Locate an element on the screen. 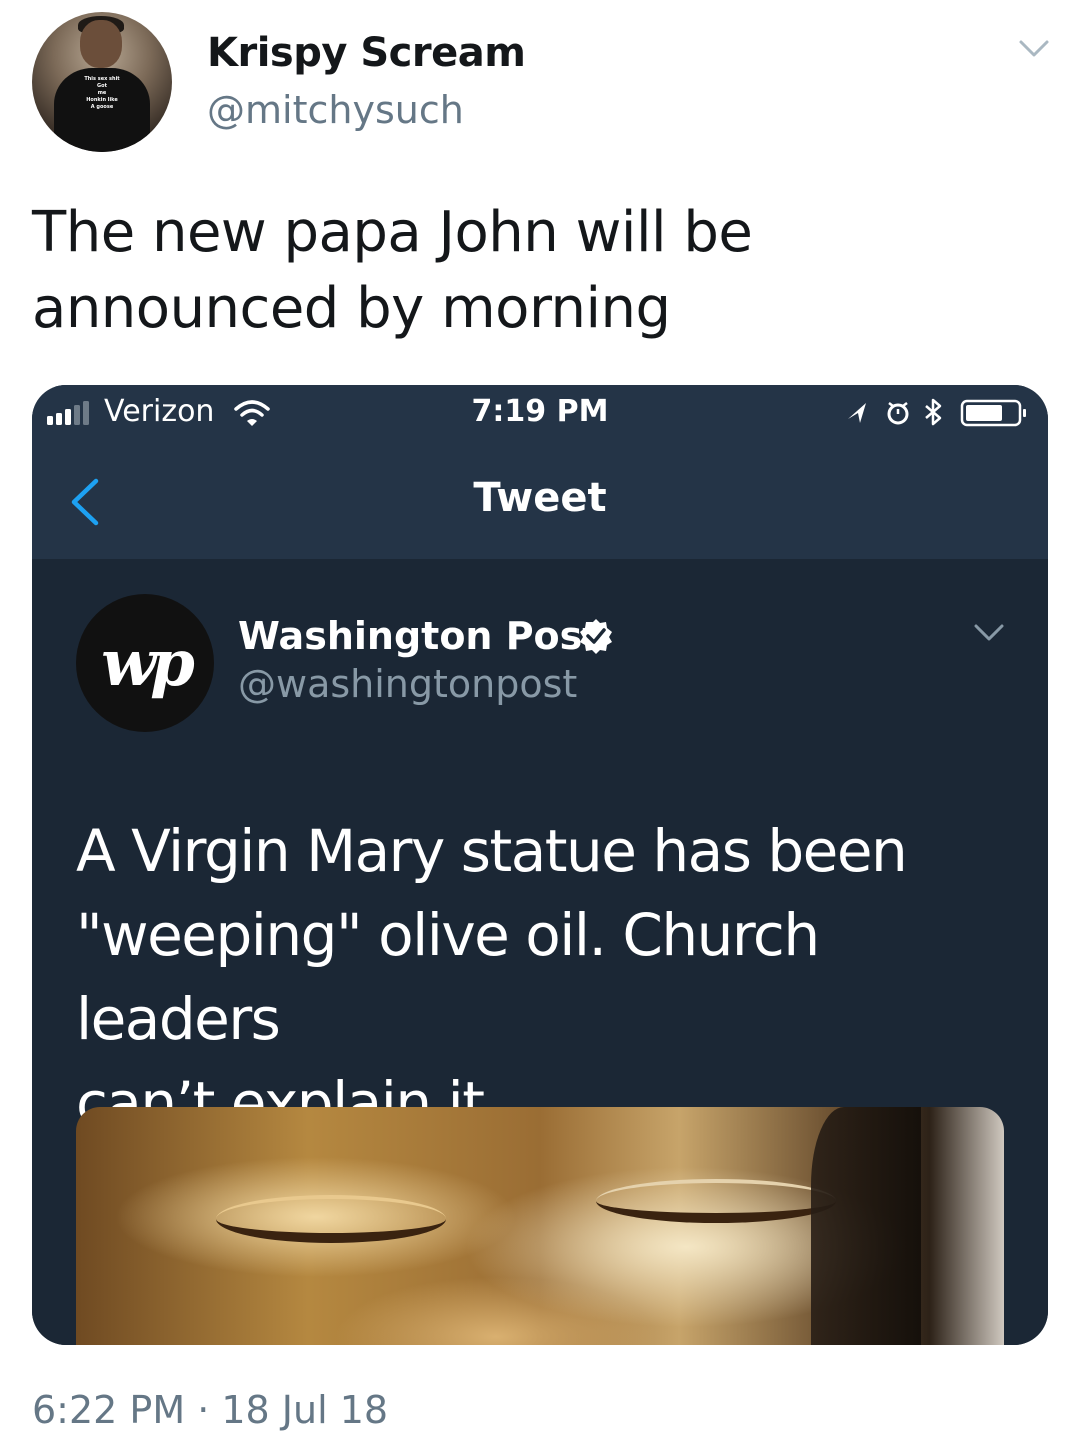 The image size is (1080, 1444). quoted-display-name: Washington Post is located at coordinates (419, 636).